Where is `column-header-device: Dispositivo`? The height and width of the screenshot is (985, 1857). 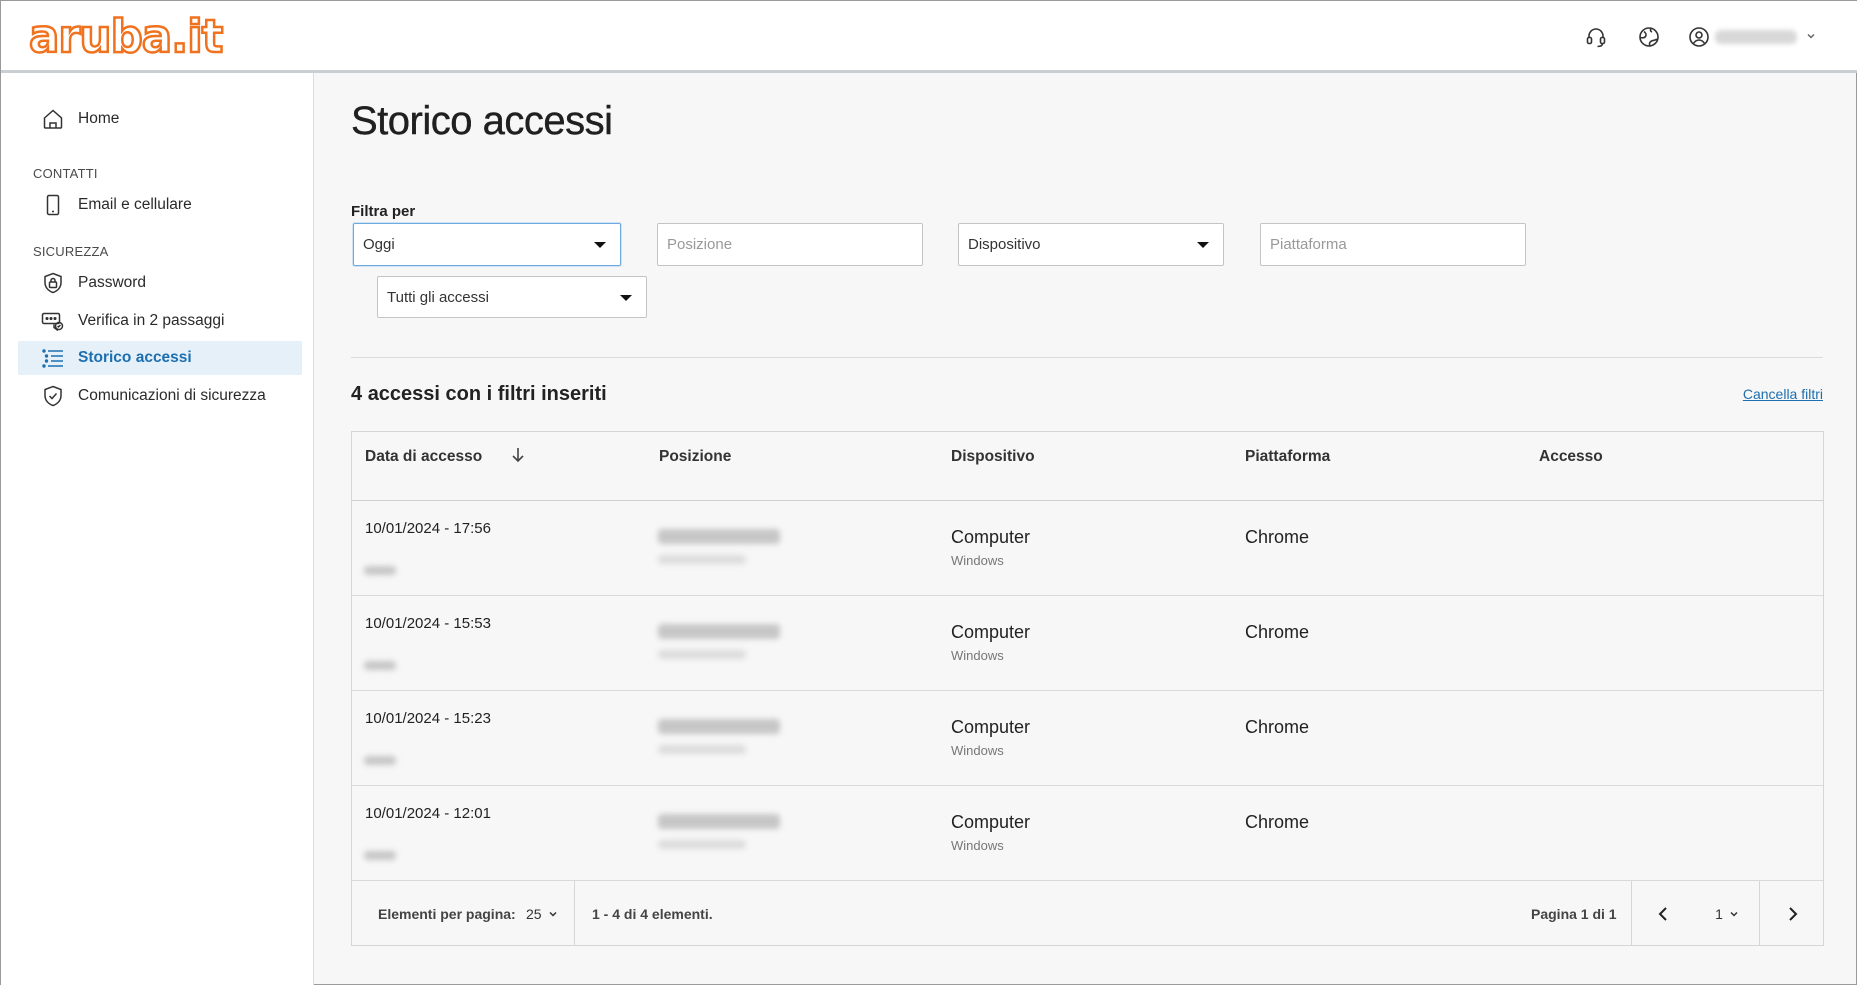 column-header-device: Dispositivo is located at coordinates (993, 456).